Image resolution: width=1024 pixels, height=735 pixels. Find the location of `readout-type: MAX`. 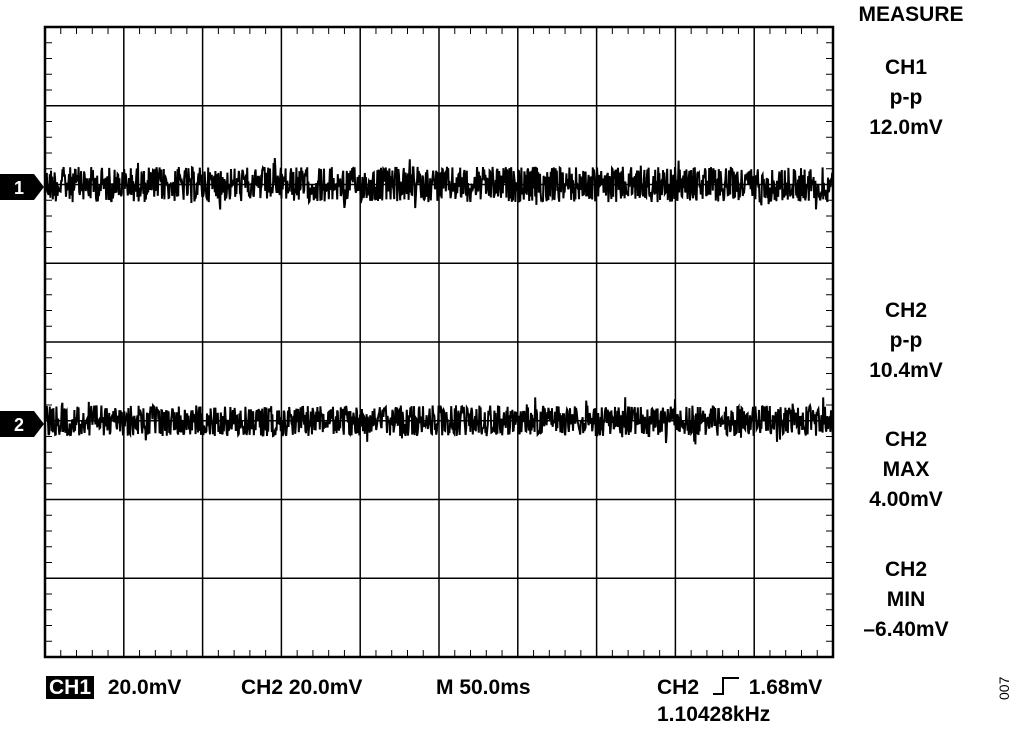

readout-type: MAX is located at coordinates (906, 469).